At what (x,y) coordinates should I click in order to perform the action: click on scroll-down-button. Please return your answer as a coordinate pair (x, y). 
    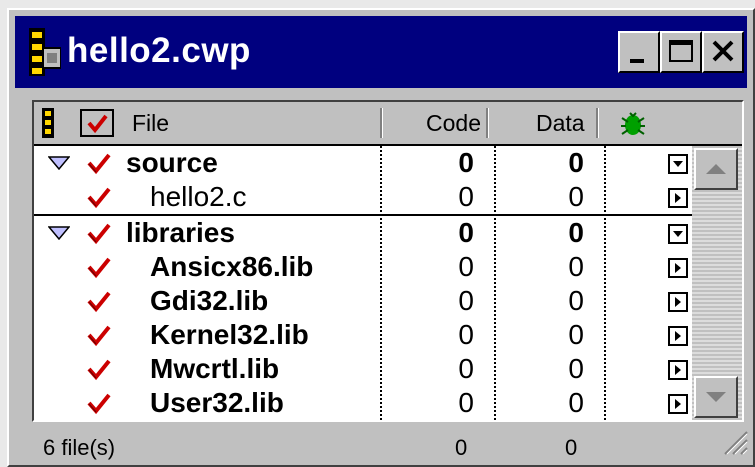
    Looking at the image, I should click on (716, 397).